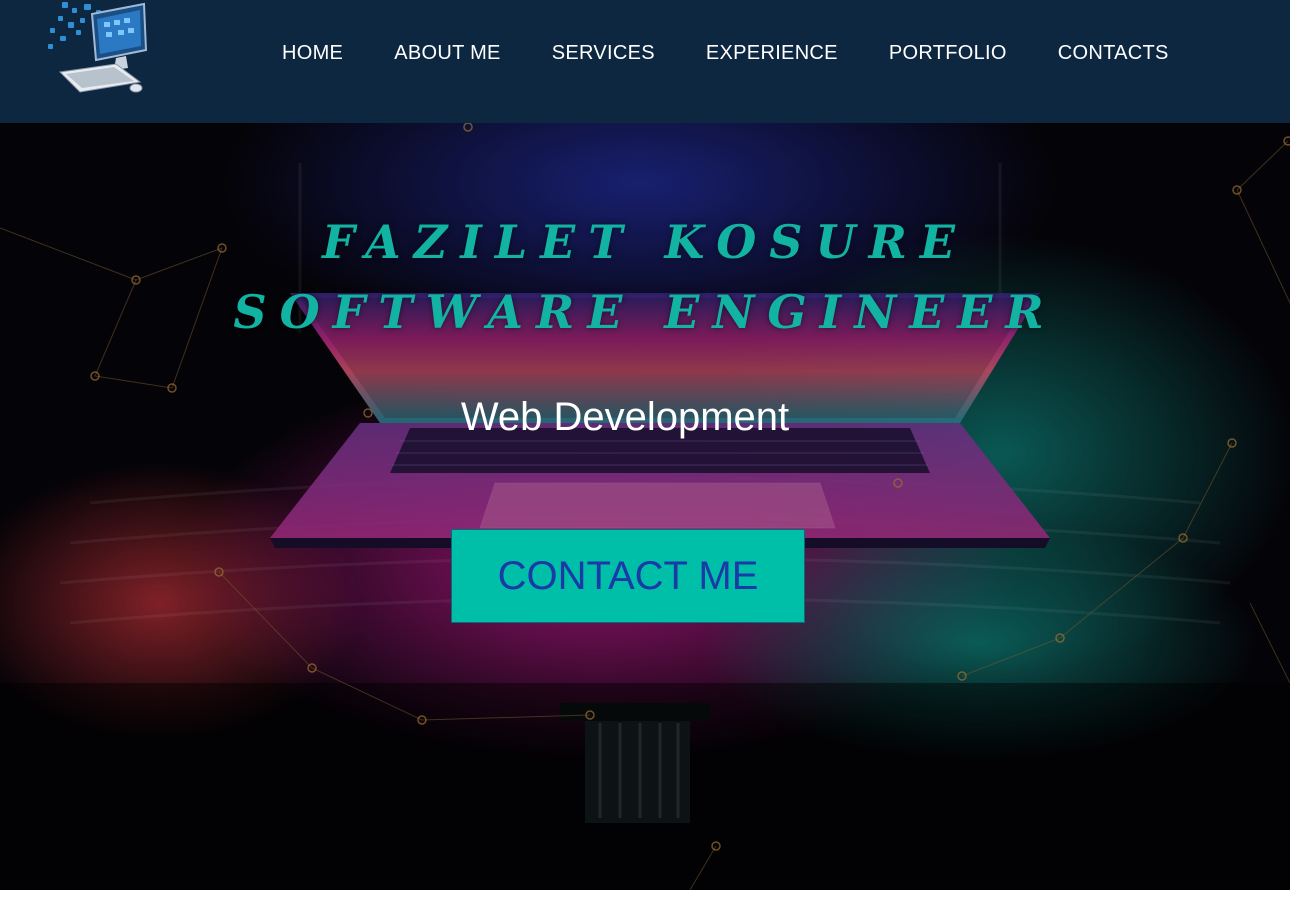  Describe the element at coordinates (447, 53) in the screenshot. I see `nav-about-me: ABOUT ME` at that location.